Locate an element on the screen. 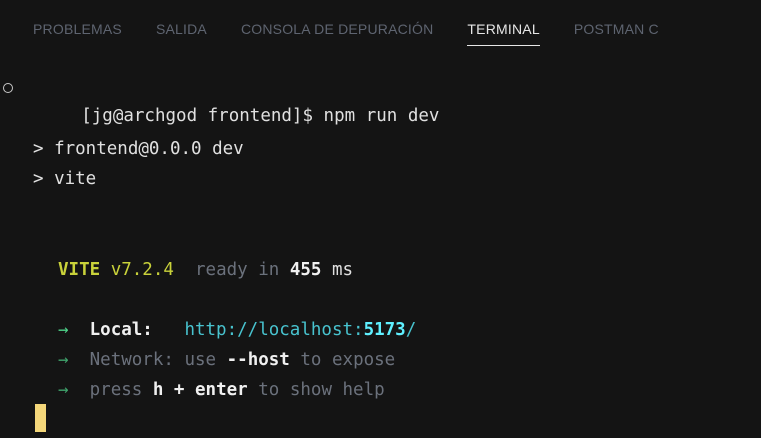  ready-ms: 455 is located at coordinates (305, 270).